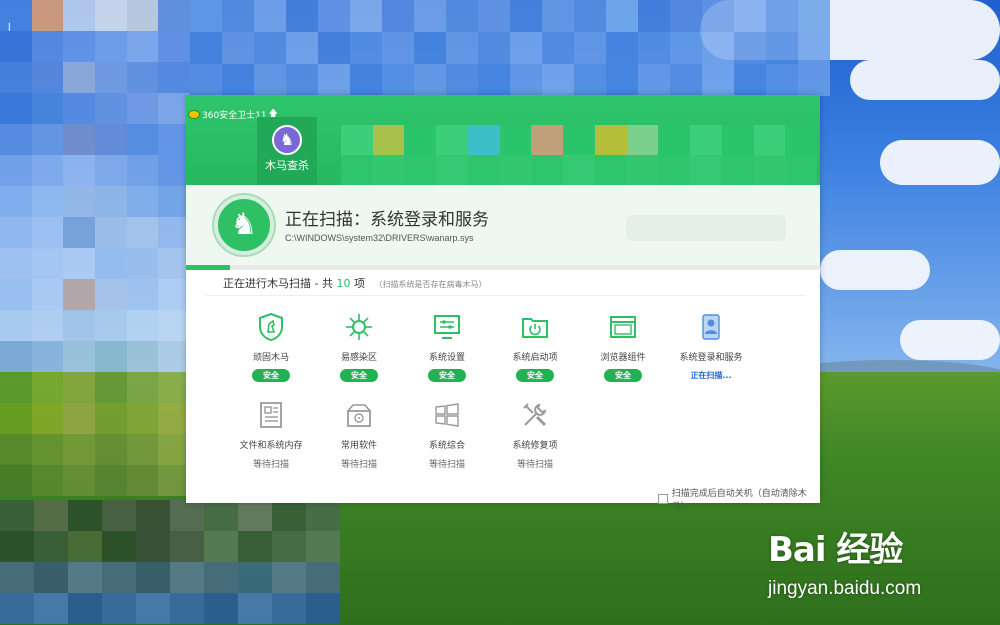 This screenshot has height=625, width=1000. I want to click on current-file-path: C:\WINDOWS\system32\DRIVERS\wanarp.sys, so click(379, 238).